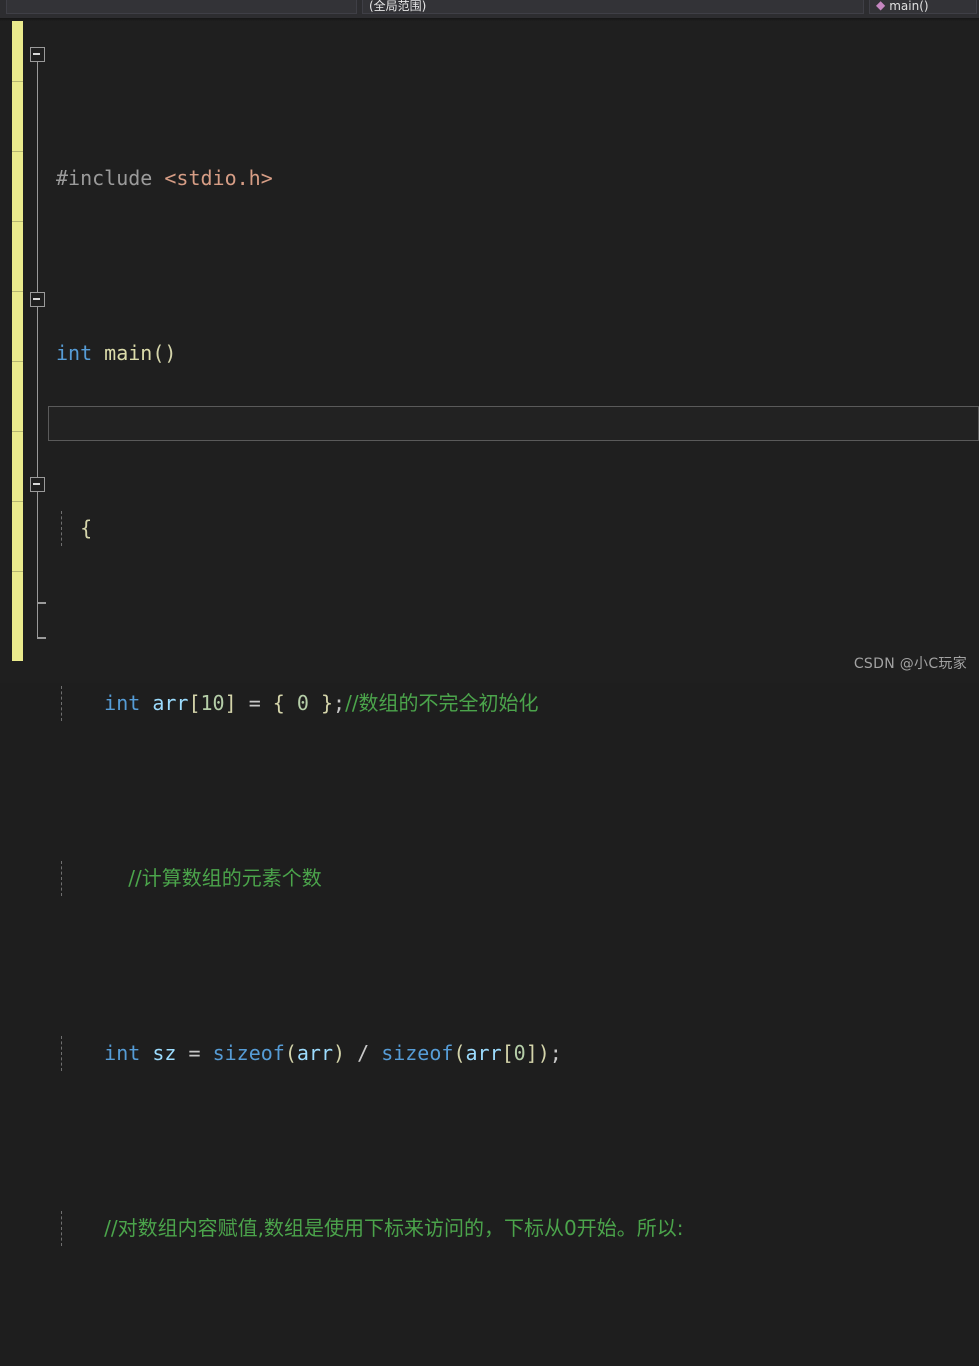 The width and height of the screenshot is (979, 1366). Describe the element at coordinates (104, 178) in the screenshot. I see `token-include-directive: #include` at that location.